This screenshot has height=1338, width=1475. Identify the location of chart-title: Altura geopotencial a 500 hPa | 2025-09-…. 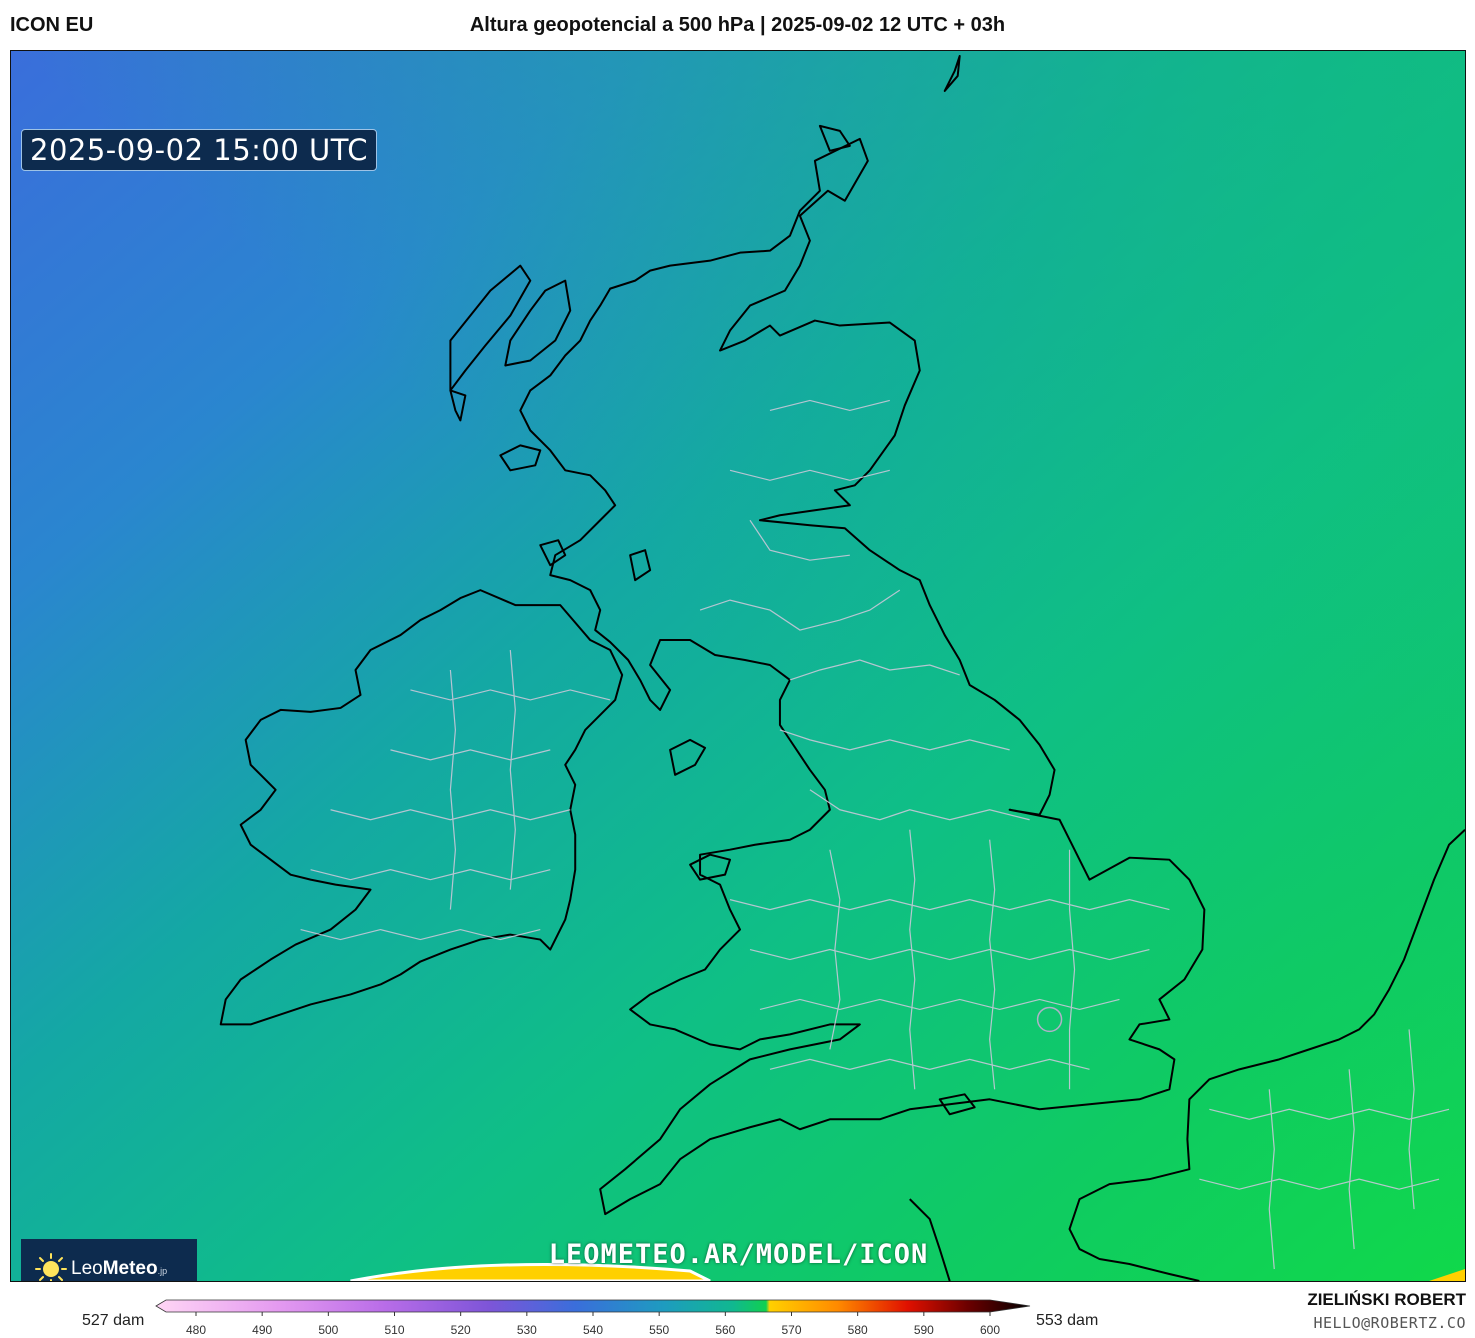
(737, 25).